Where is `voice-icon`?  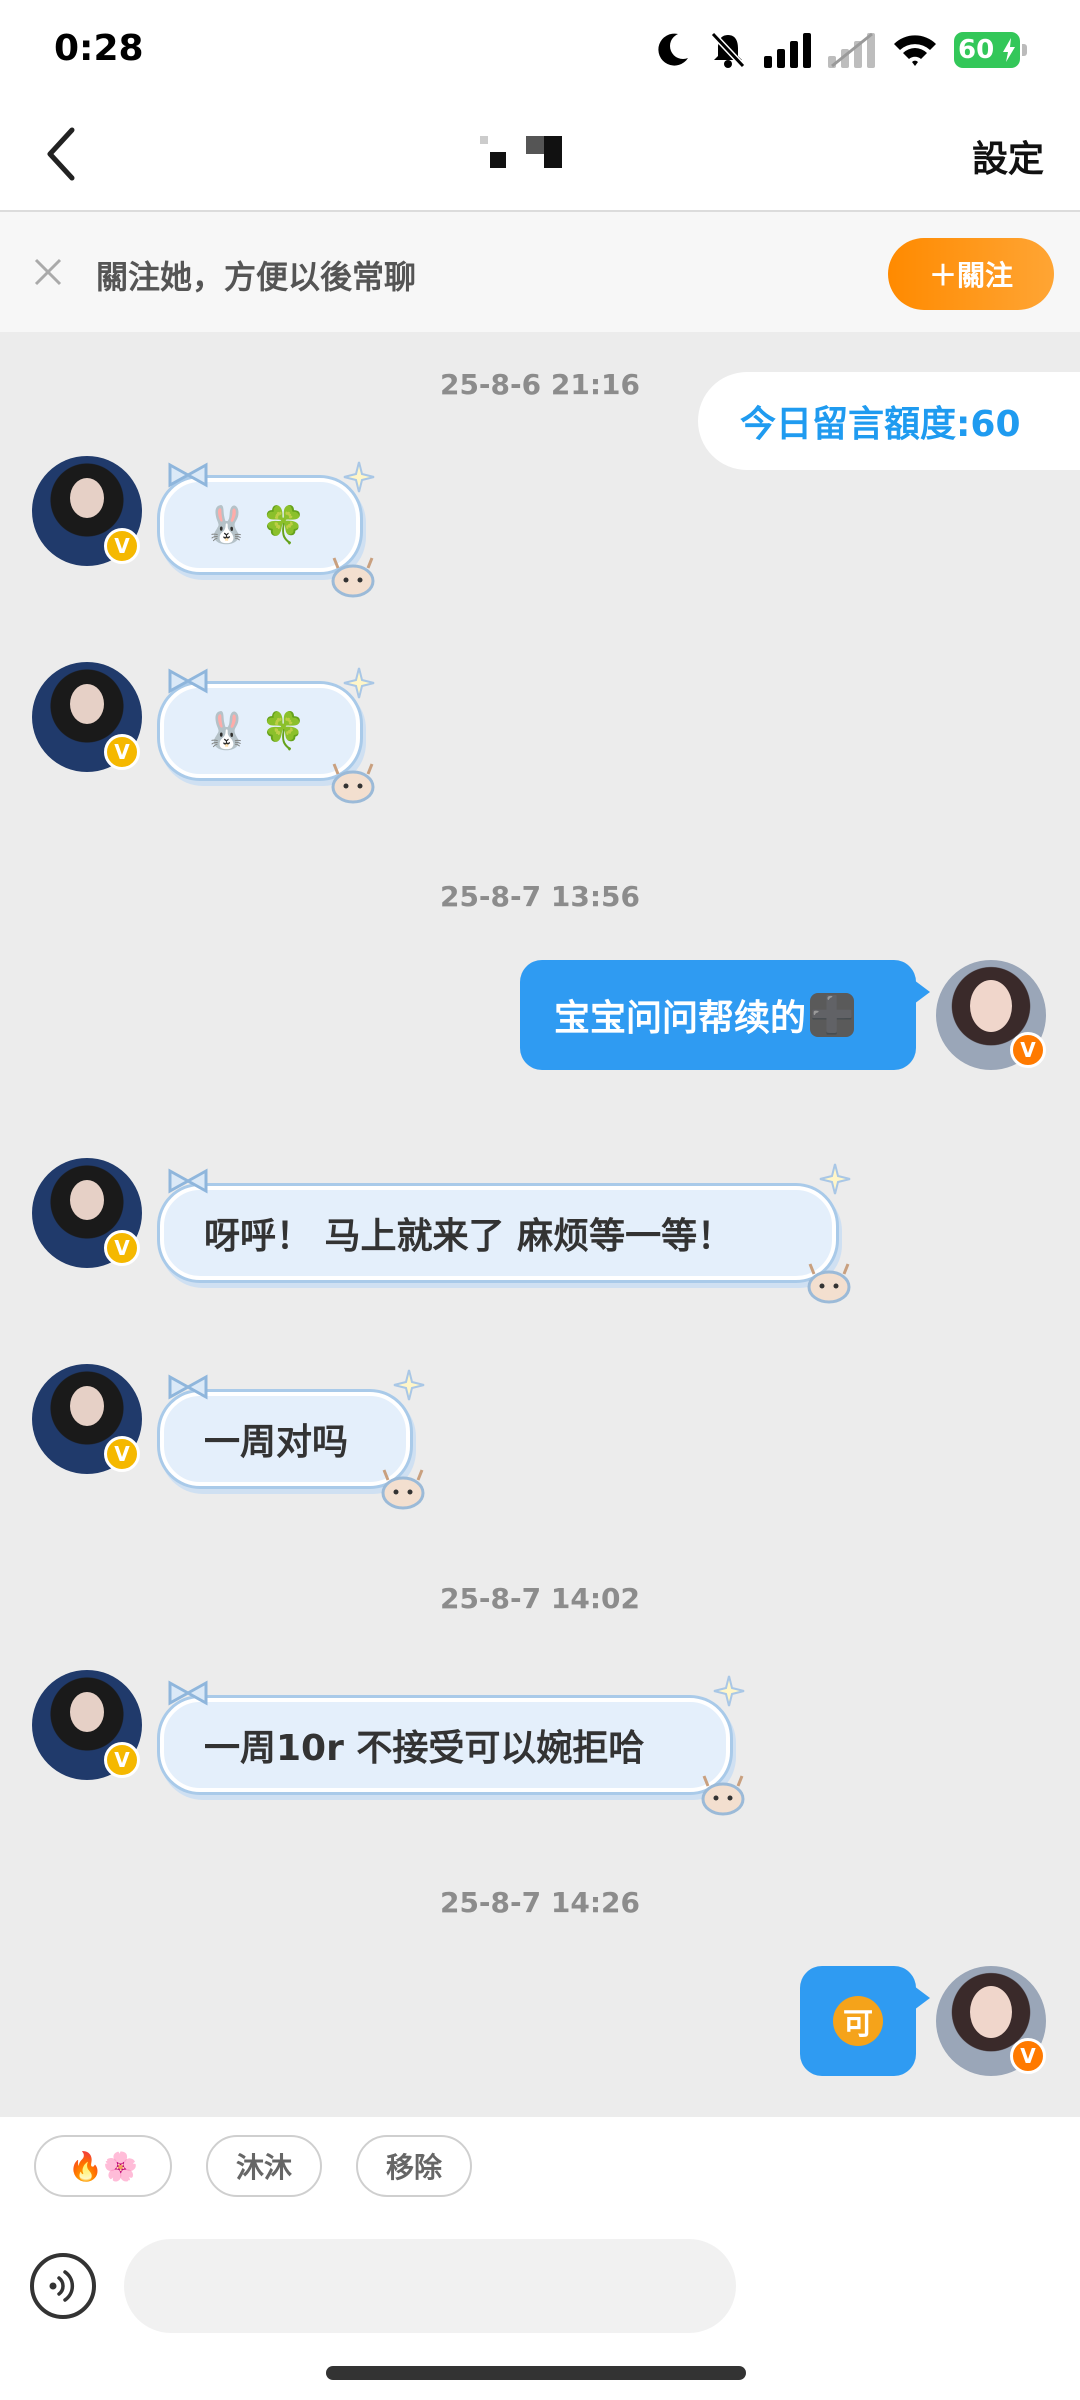
voice-icon is located at coordinates (62, 2286).